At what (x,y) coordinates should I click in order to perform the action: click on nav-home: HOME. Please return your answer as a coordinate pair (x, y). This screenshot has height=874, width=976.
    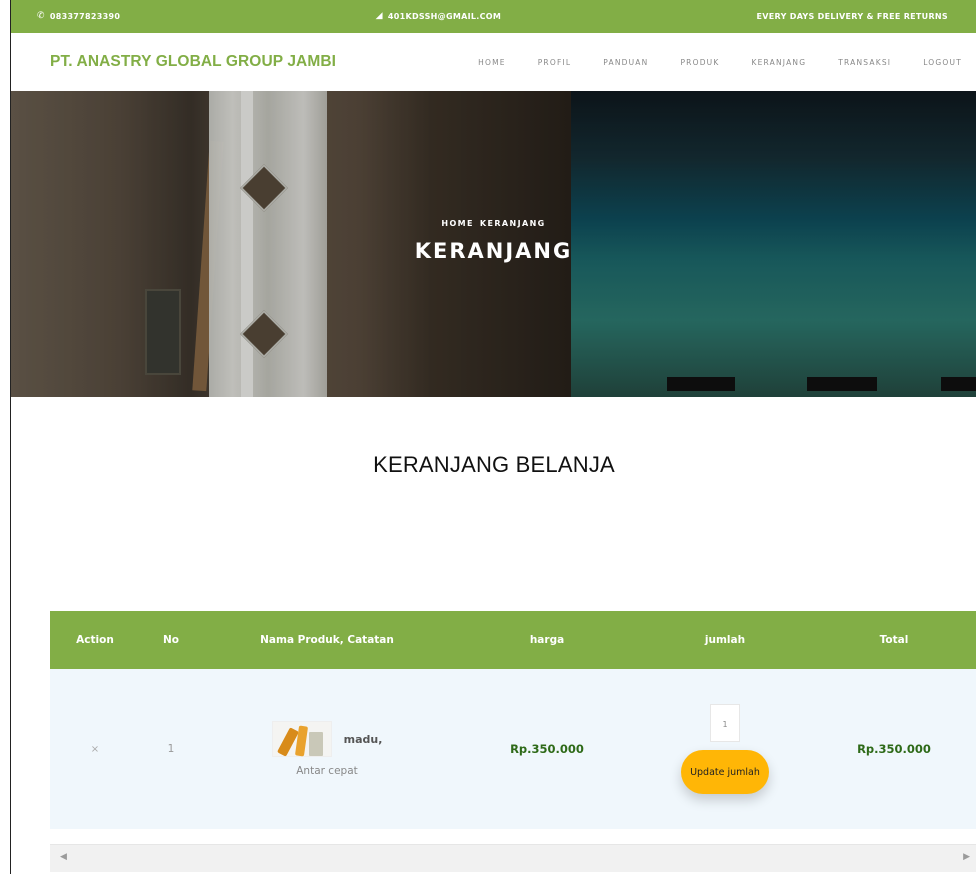
    Looking at the image, I should click on (492, 62).